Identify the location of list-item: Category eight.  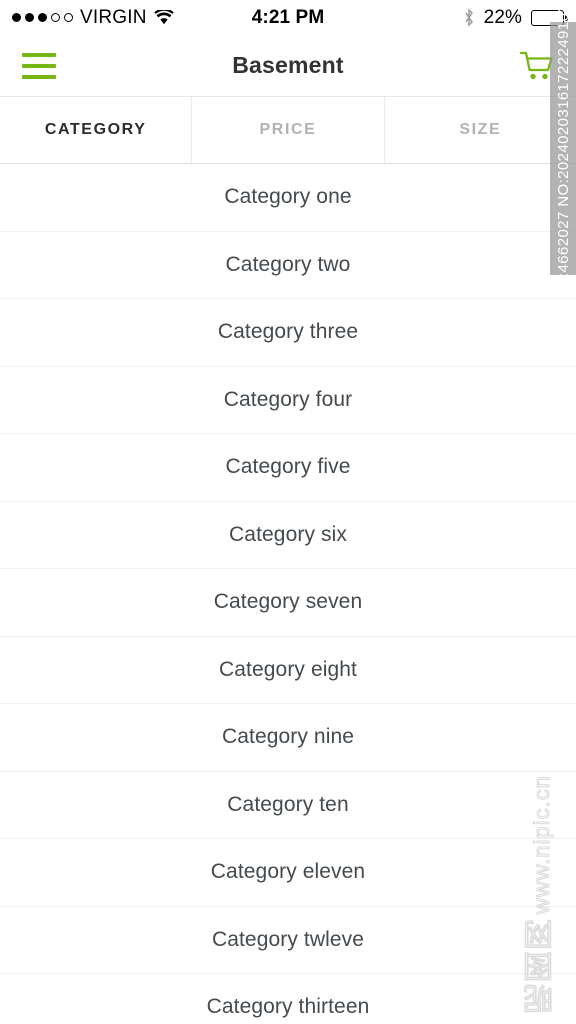
(288, 670).